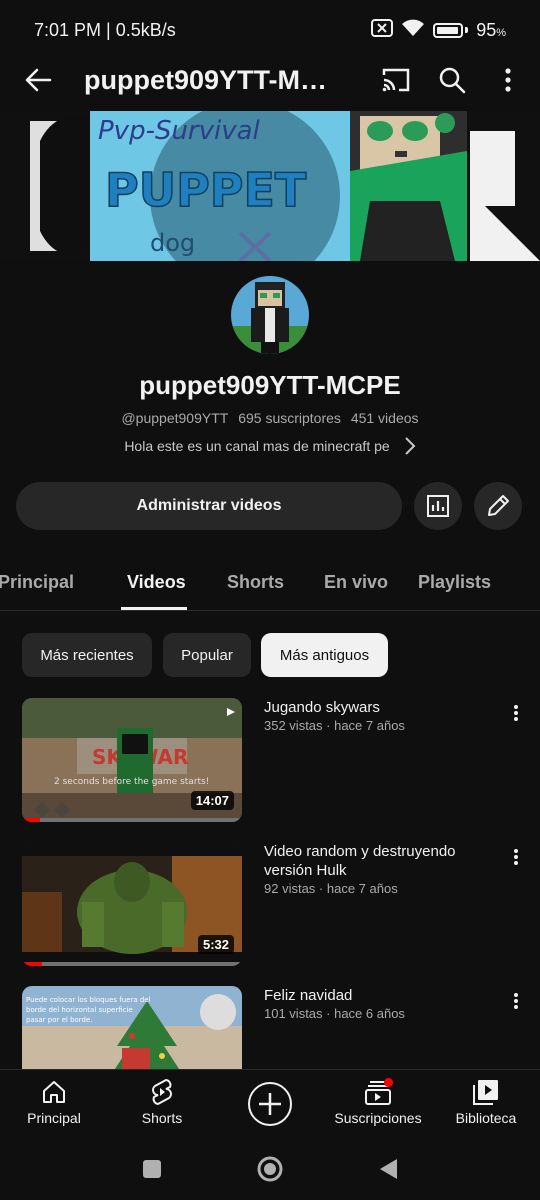 Image resolution: width=540 pixels, height=1200 pixels. I want to click on circle-icon, so click(270, 1169).